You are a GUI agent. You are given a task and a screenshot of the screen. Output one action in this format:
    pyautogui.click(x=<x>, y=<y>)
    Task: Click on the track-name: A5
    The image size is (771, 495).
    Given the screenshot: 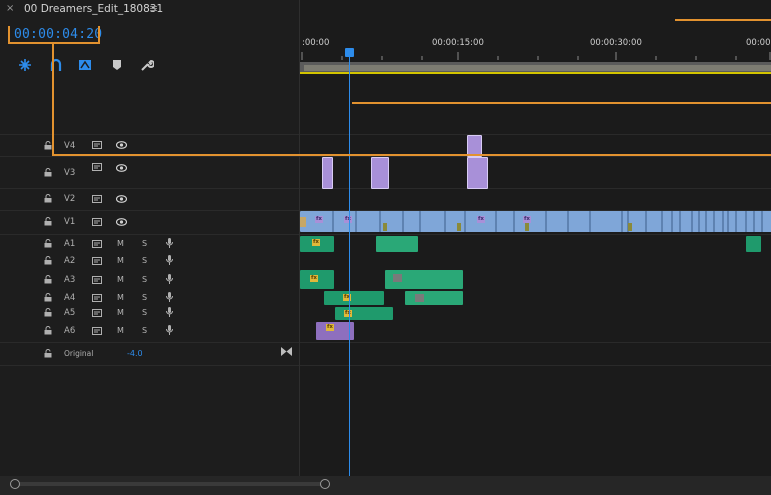 What is the action you would take?
    pyautogui.click(x=70, y=313)
    